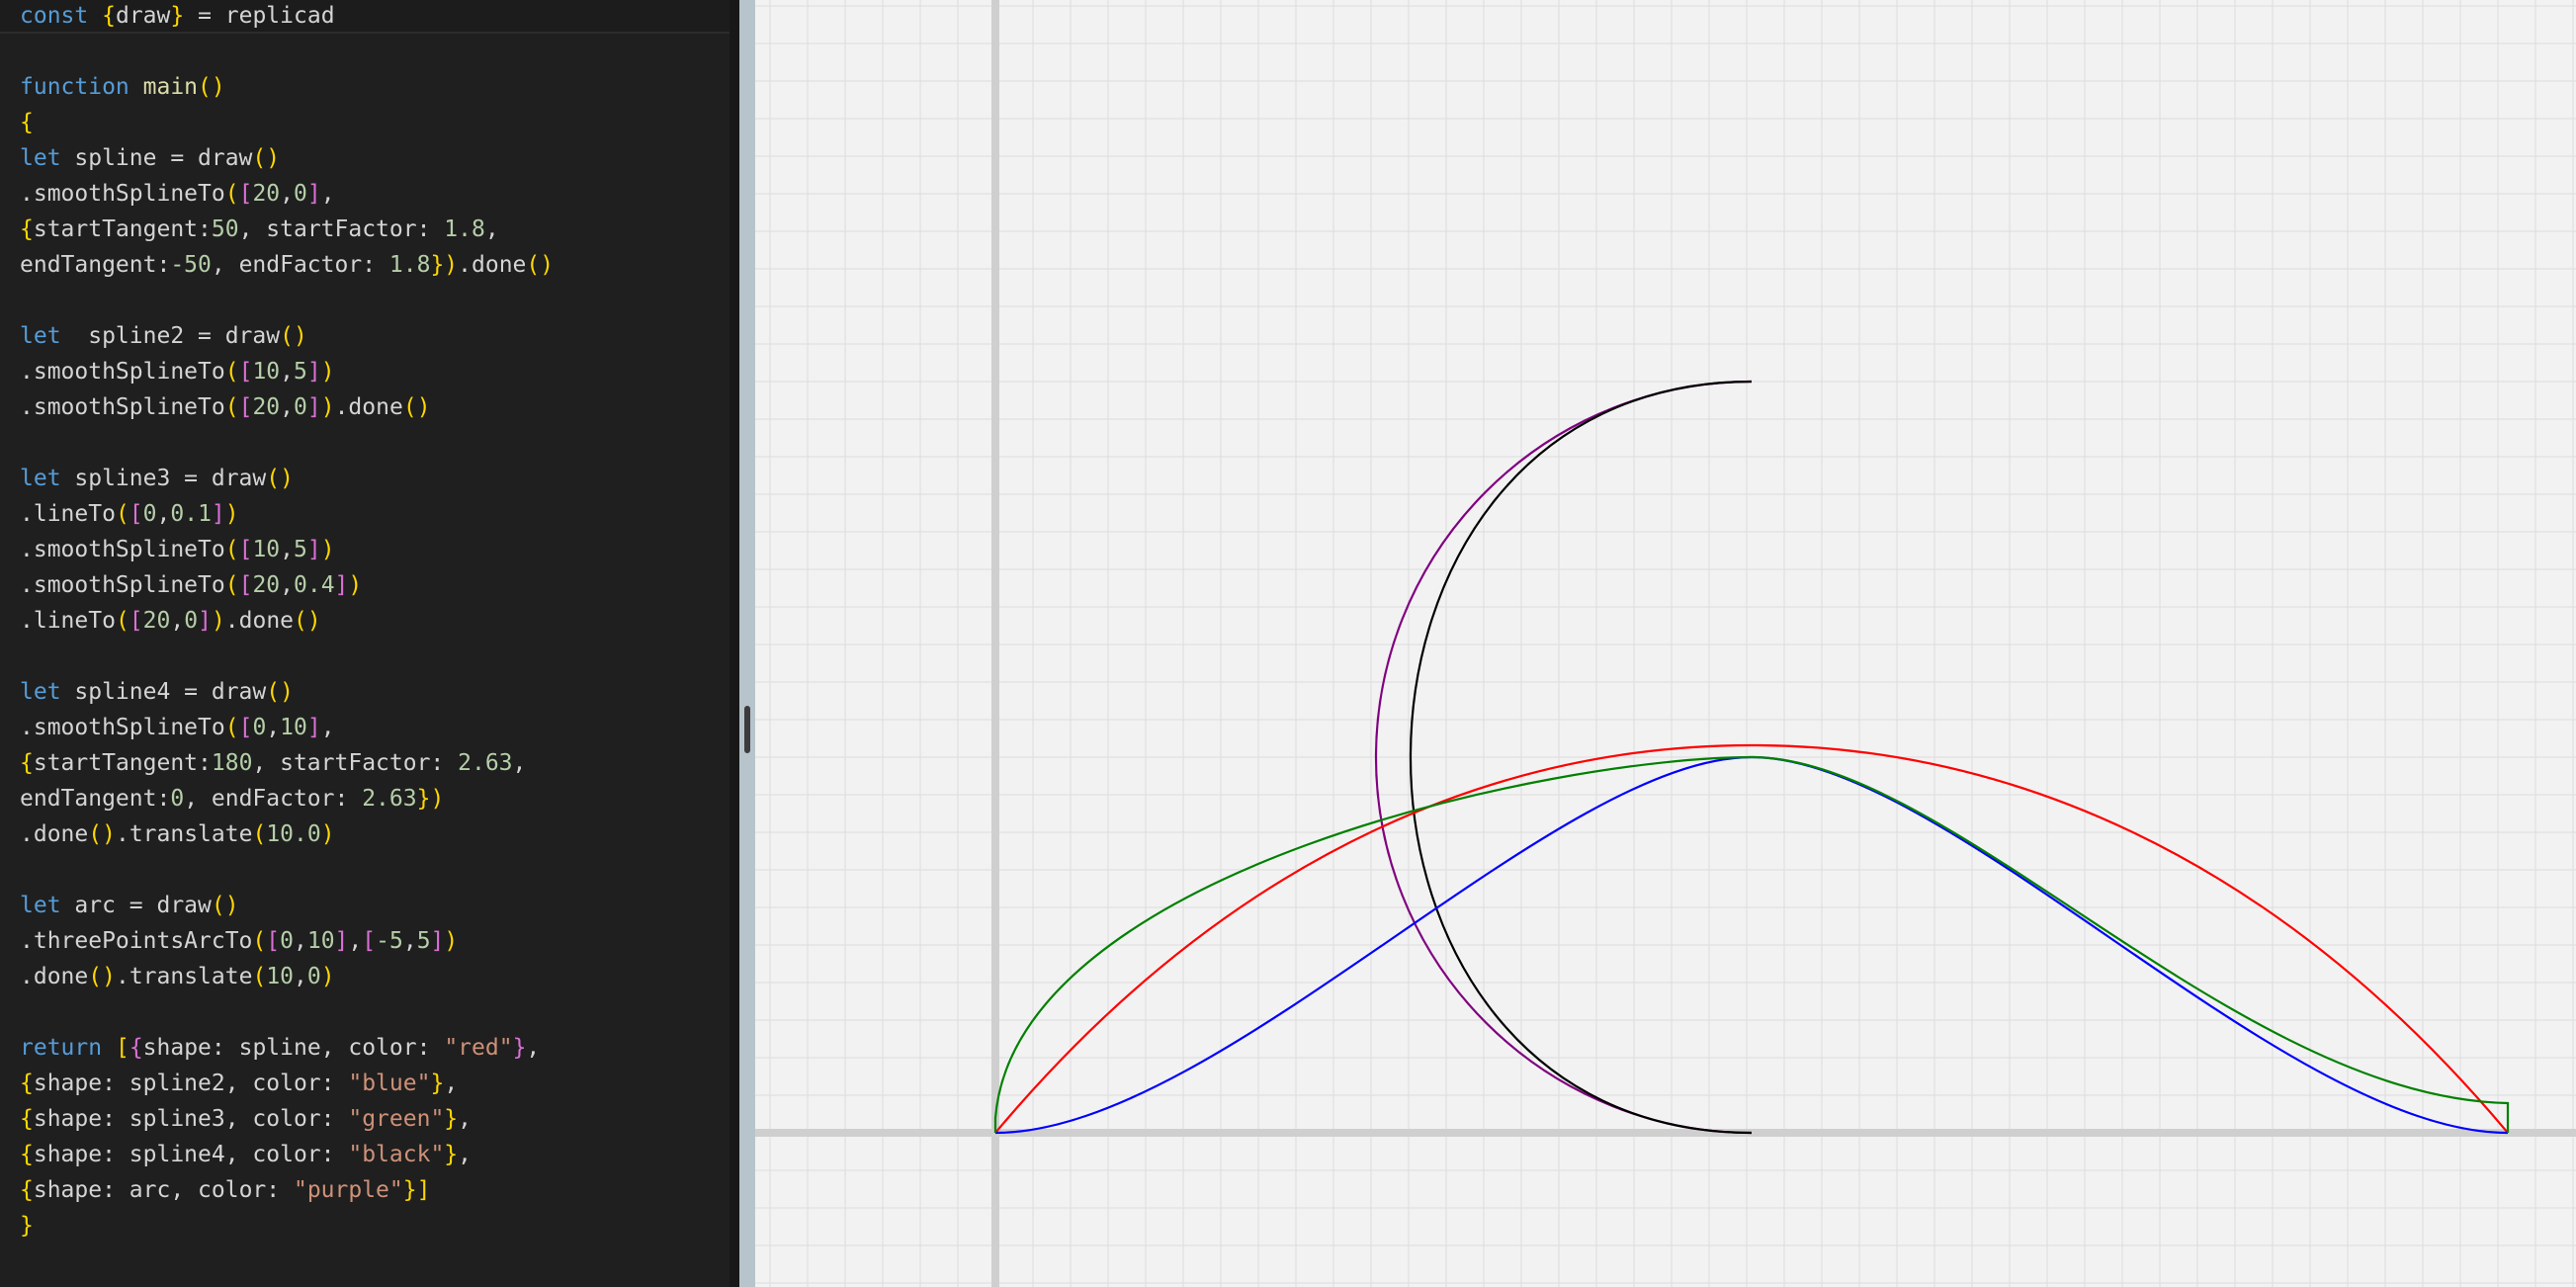 The height and width of the screenshot is (1287, 2576). What do you see at coordinates (239, 941) in the screenshot?
I see `code-line: .threePointsArcTo([0,10],[-5,5])` at bounding box center [239, 941].